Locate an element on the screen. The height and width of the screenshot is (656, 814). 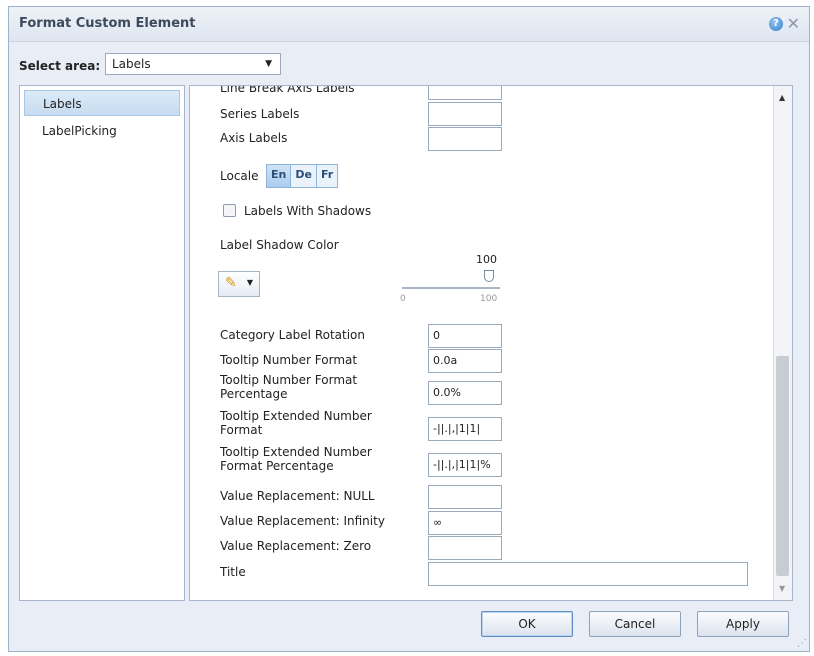
title-field is located at coordinates (588, 574).